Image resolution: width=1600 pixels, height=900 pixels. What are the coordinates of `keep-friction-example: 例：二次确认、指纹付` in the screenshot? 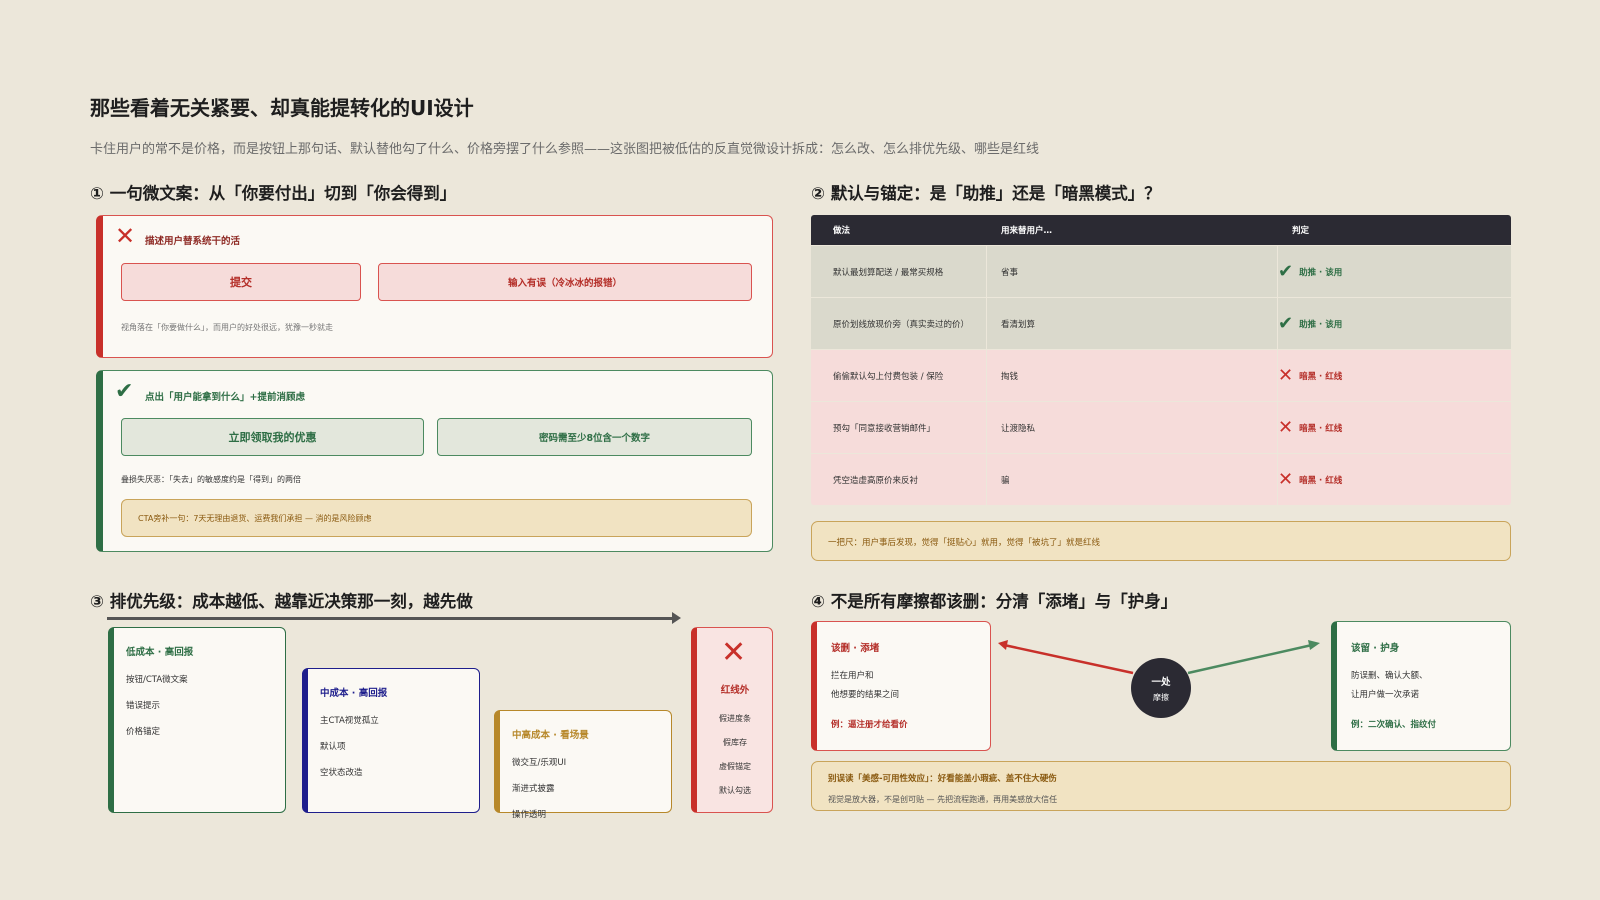 It's located at (1394, 725).